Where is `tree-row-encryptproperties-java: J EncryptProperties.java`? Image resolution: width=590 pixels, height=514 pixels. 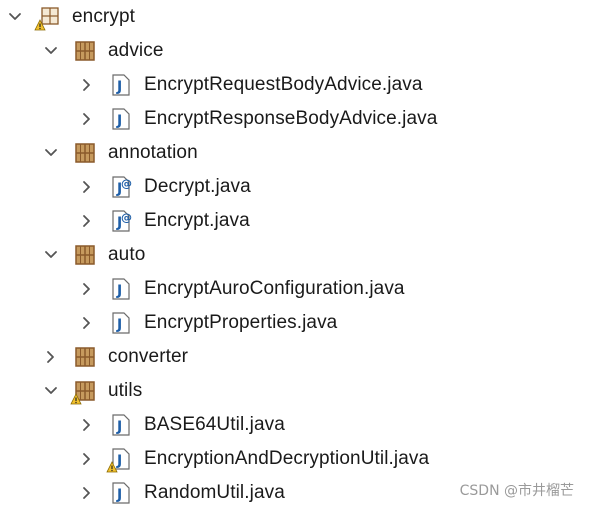
tree-row-encryptproperties-java: J EncryptProperties.java is located at coordinates (295, 323).